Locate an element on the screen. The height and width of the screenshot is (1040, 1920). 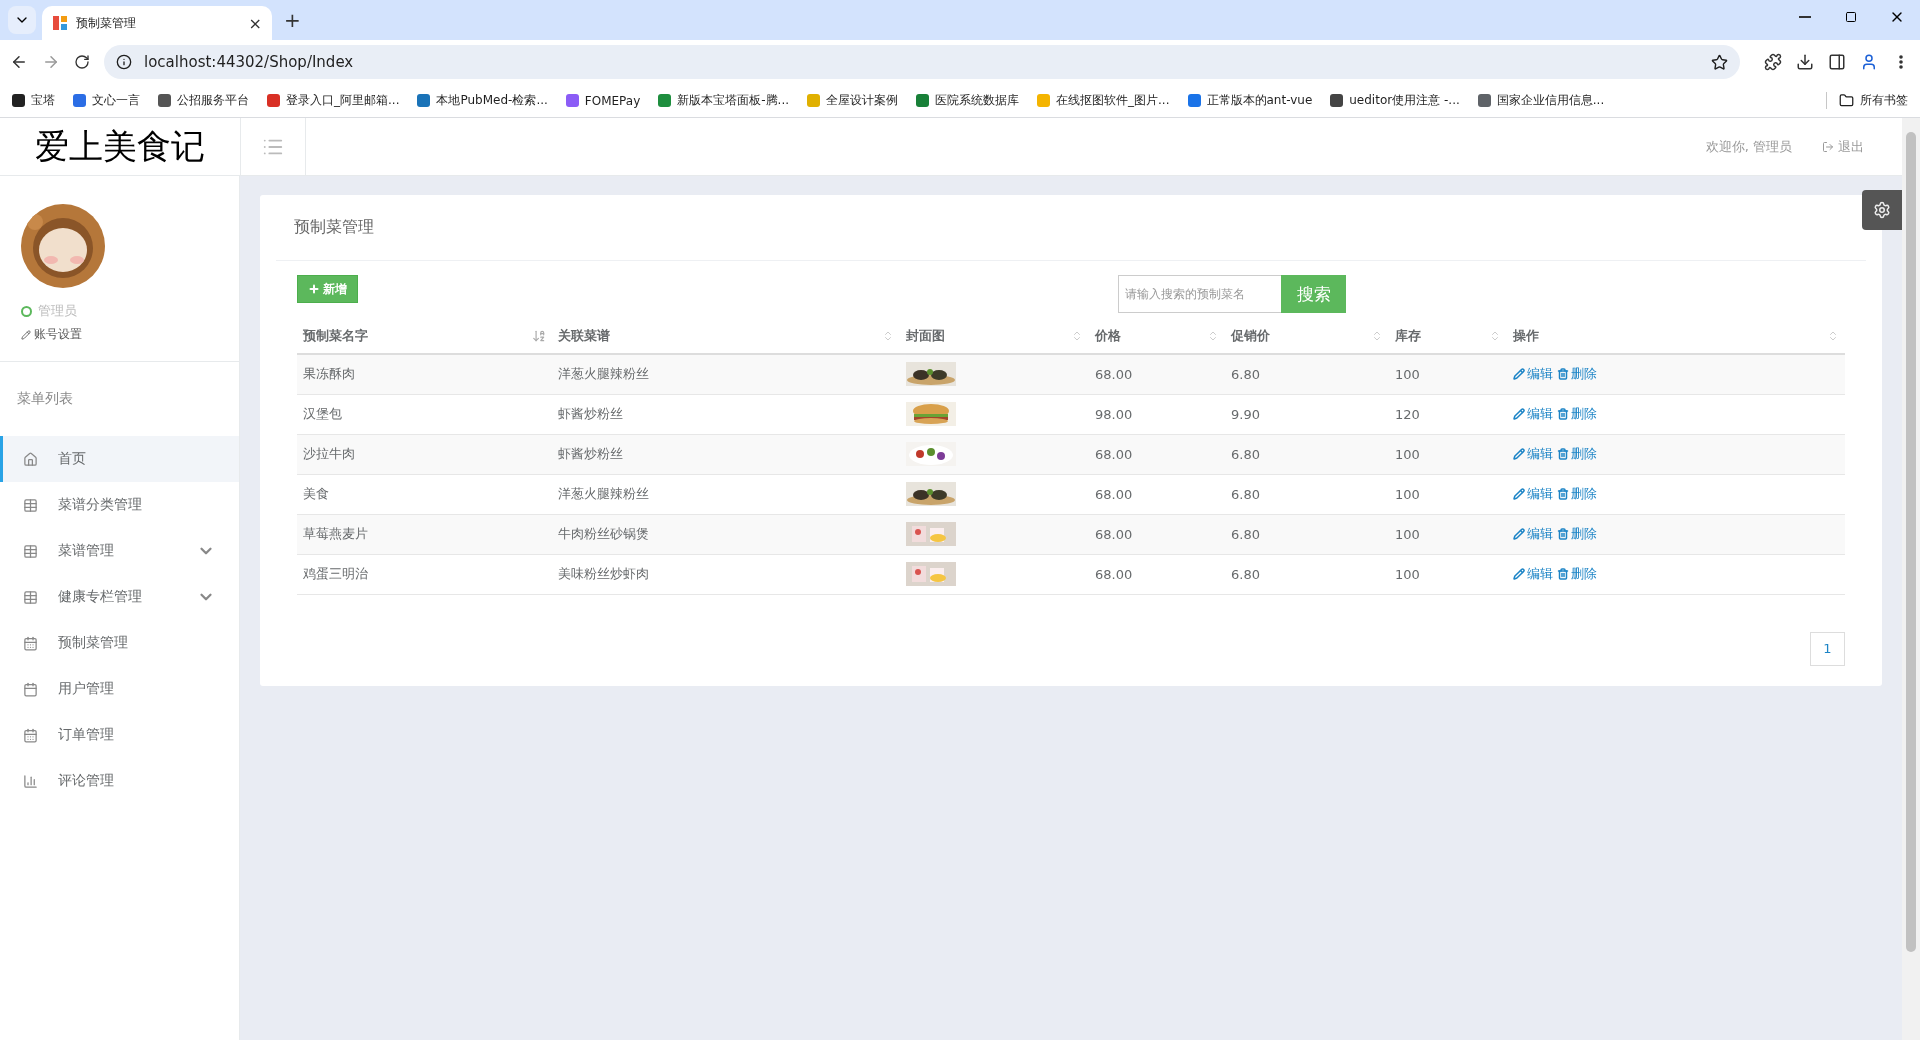
table-icon is located at coordinates (30, 505).